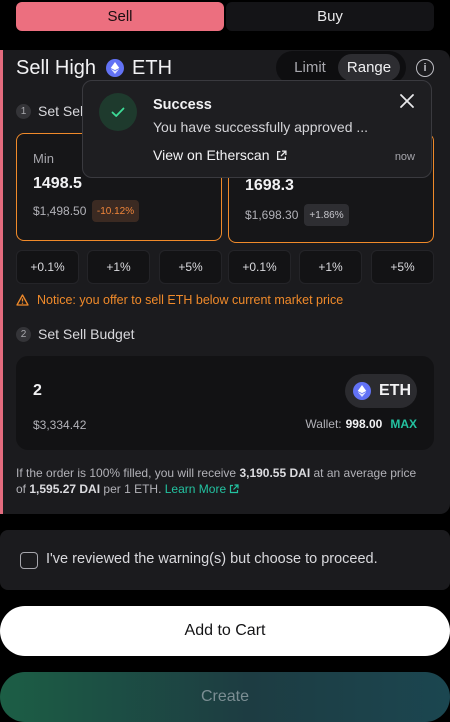 The image size is (450, 722). I want to click on limit-tab: Limit, so click(310, 67).